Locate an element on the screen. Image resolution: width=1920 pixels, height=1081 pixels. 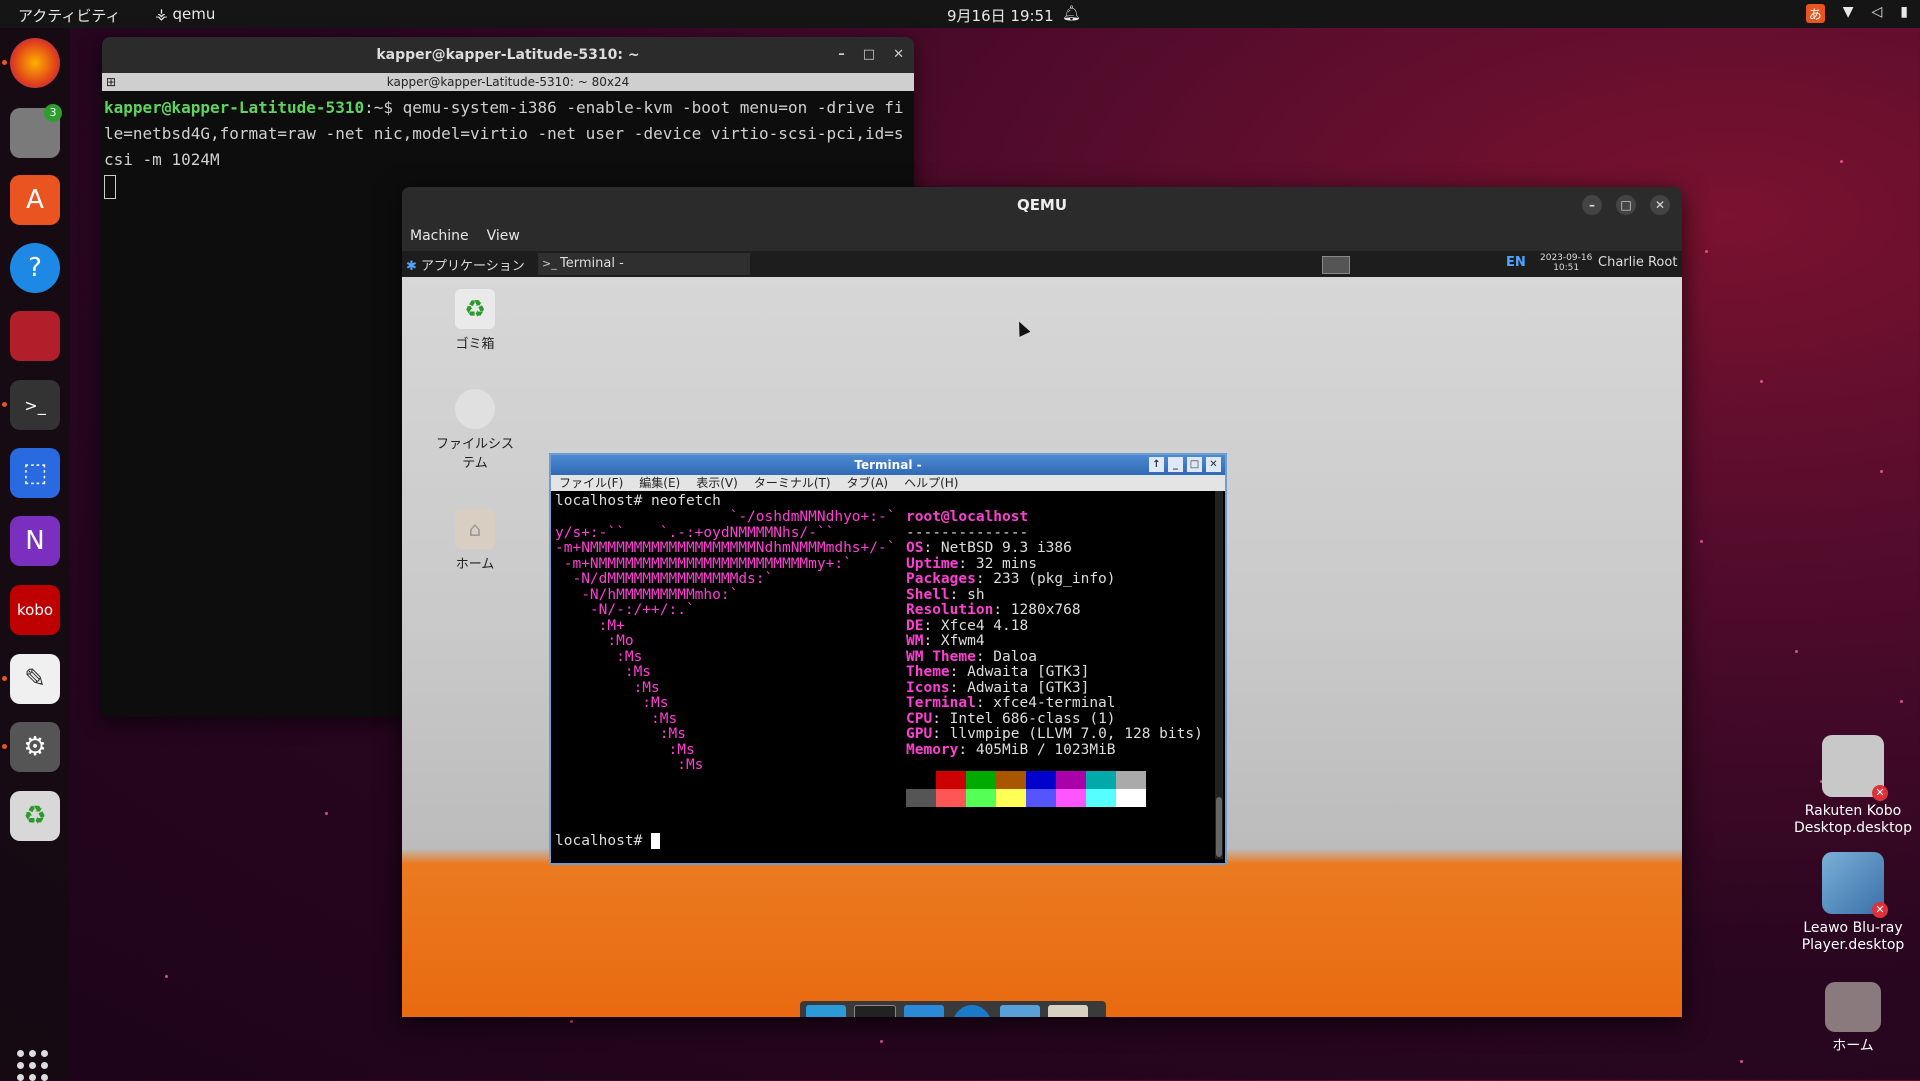
maximize-button: □ is located at coordinates (869, 55).